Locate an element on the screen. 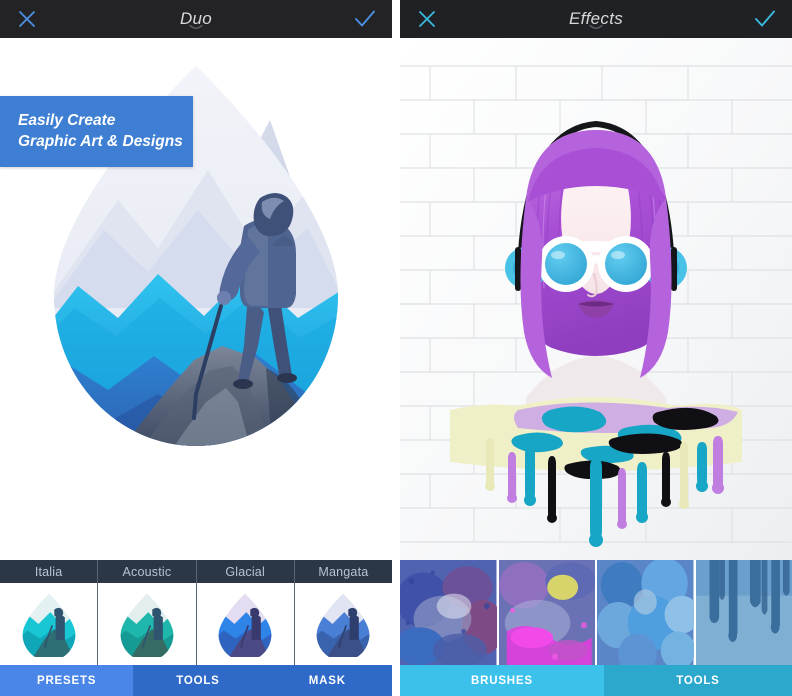  preset-label: Acoustic is located at coordinates (147, 571).